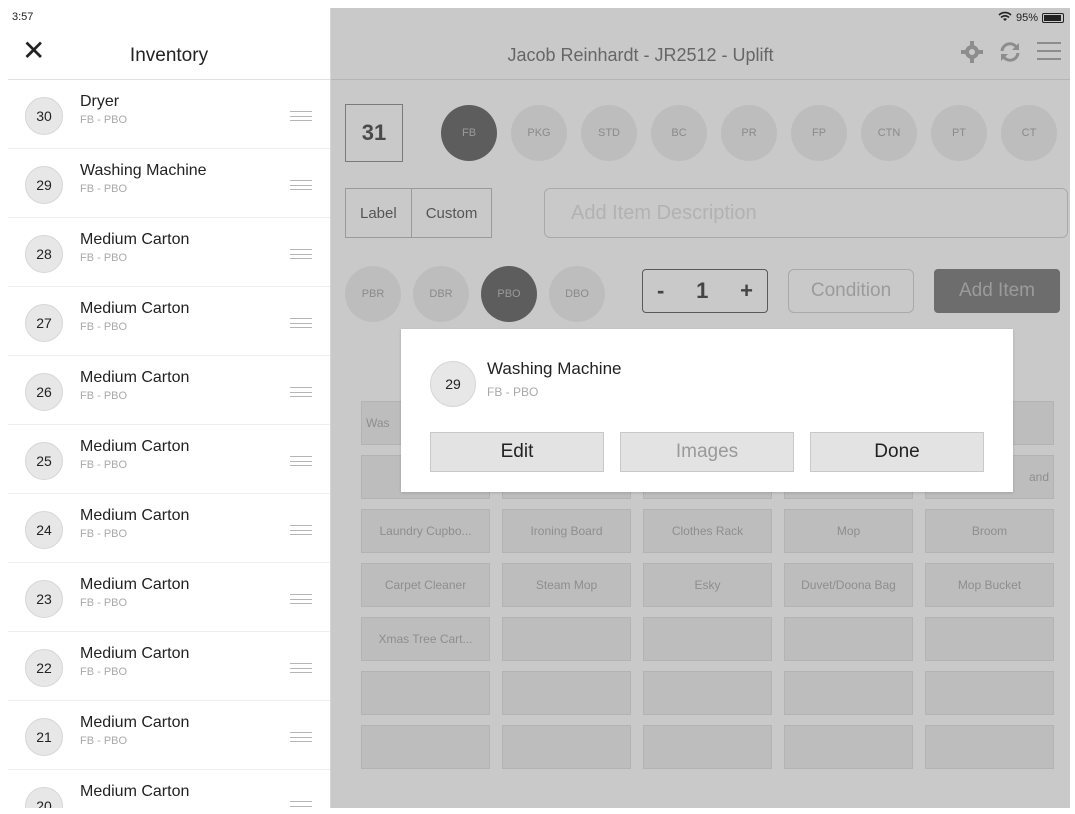 The width and height of the screenshot is (1075, 814). I want to click on type-button-fp: FP, so click(819, 133).